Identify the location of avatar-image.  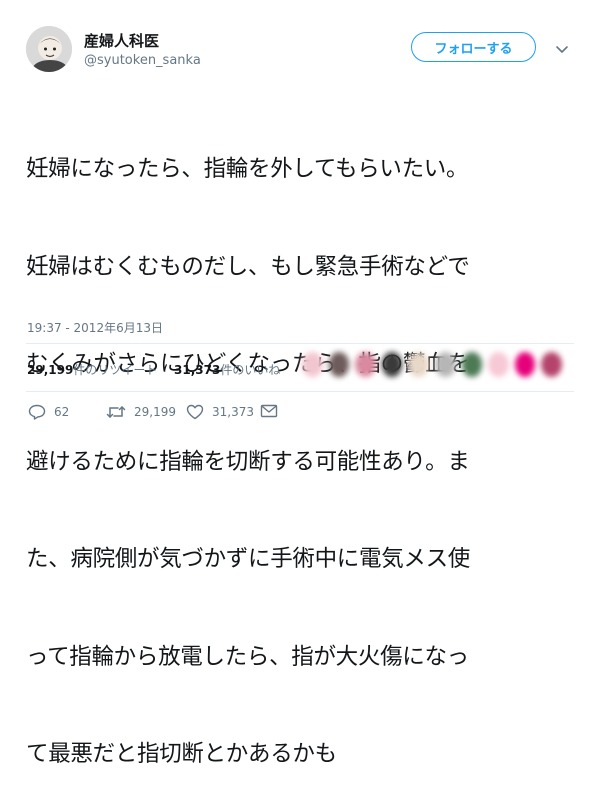
(49, 49).